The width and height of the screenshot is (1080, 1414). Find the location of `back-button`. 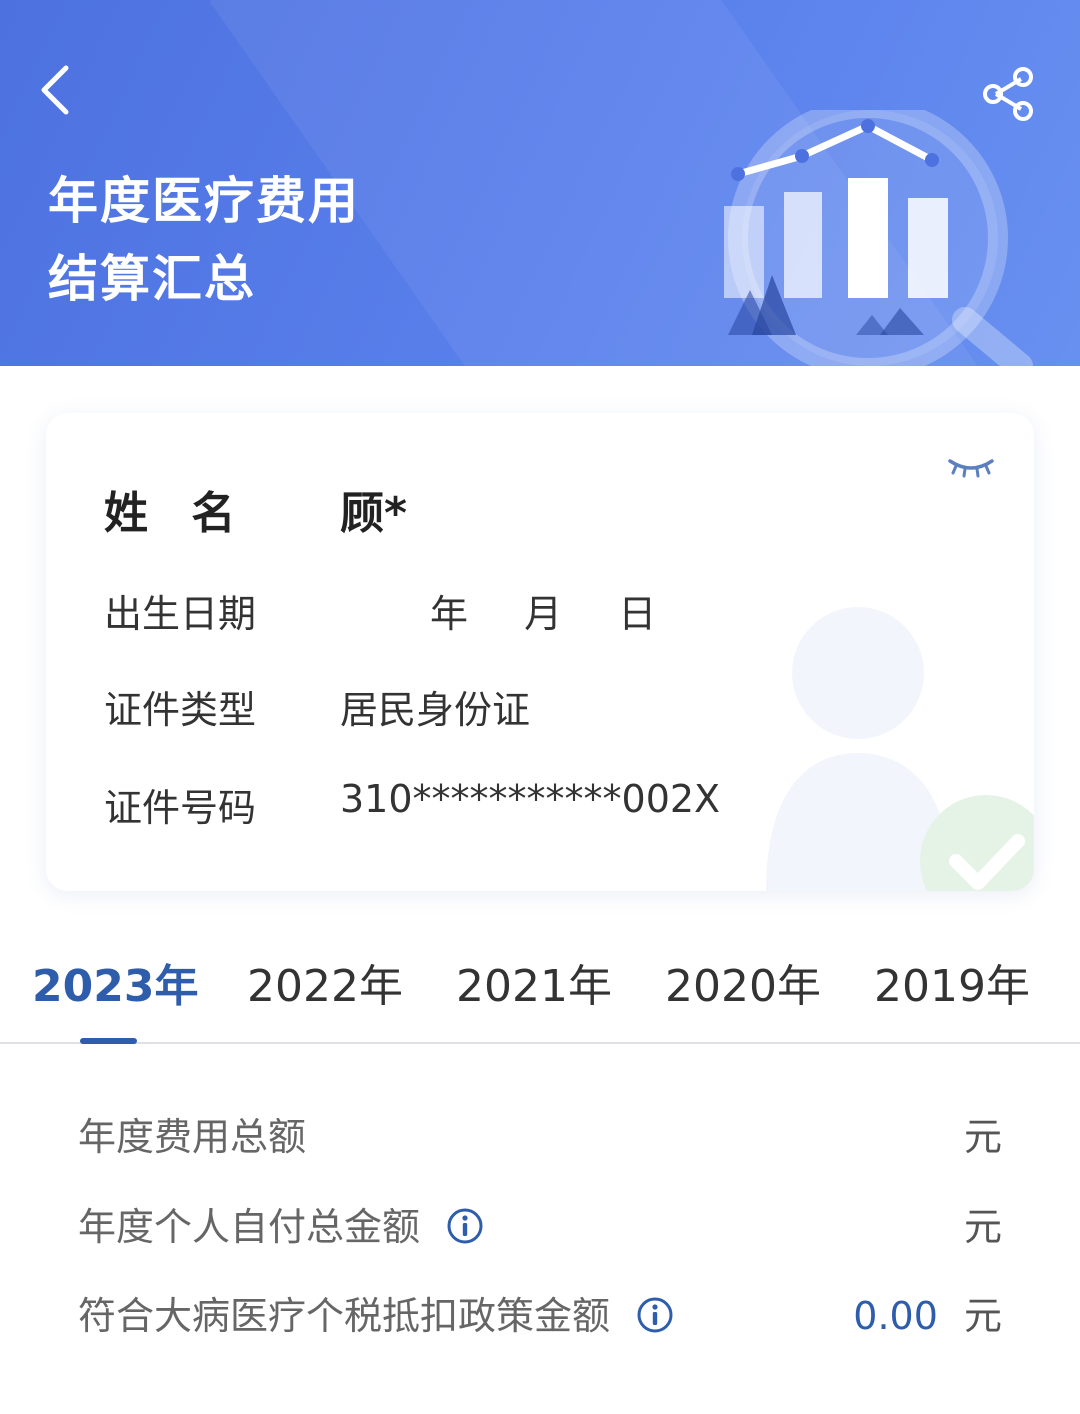

back-button is located at coordinates (58, 90).